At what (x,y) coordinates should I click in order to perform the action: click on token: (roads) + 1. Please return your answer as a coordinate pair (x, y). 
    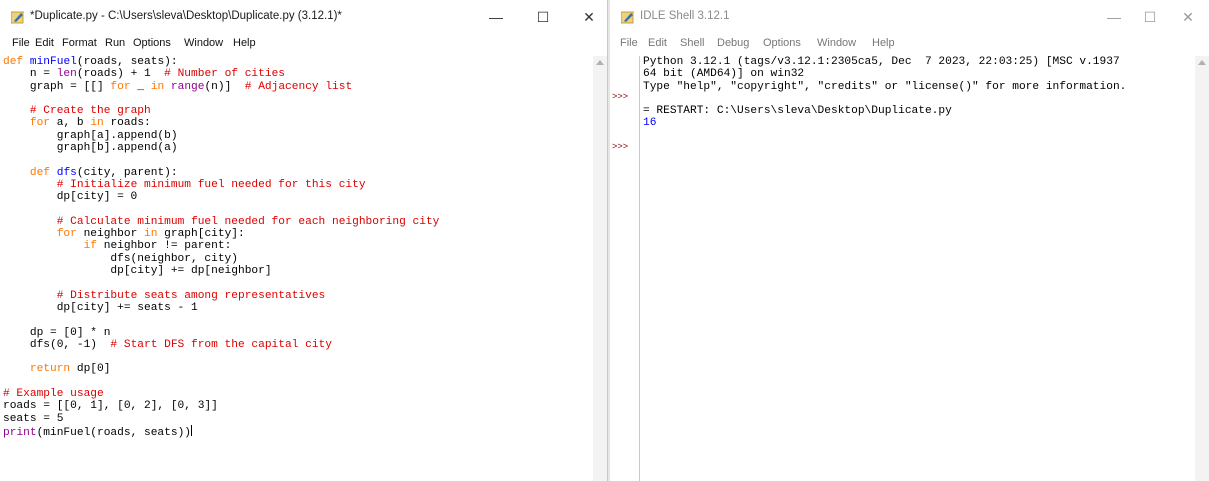
    Looking at the image, I should click on (120, 74).